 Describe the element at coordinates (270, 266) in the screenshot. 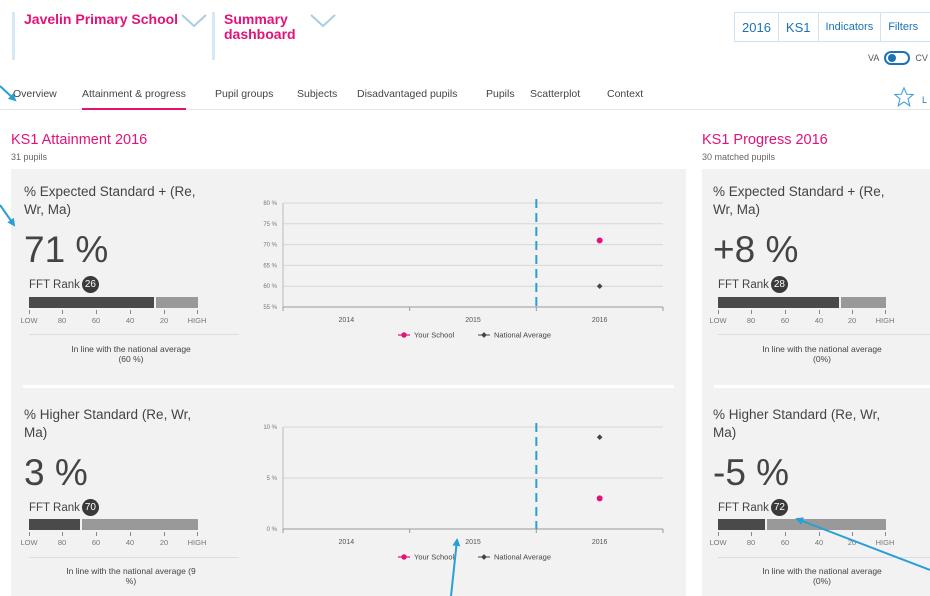

I see `y-tick-label: 65 %` at that location.